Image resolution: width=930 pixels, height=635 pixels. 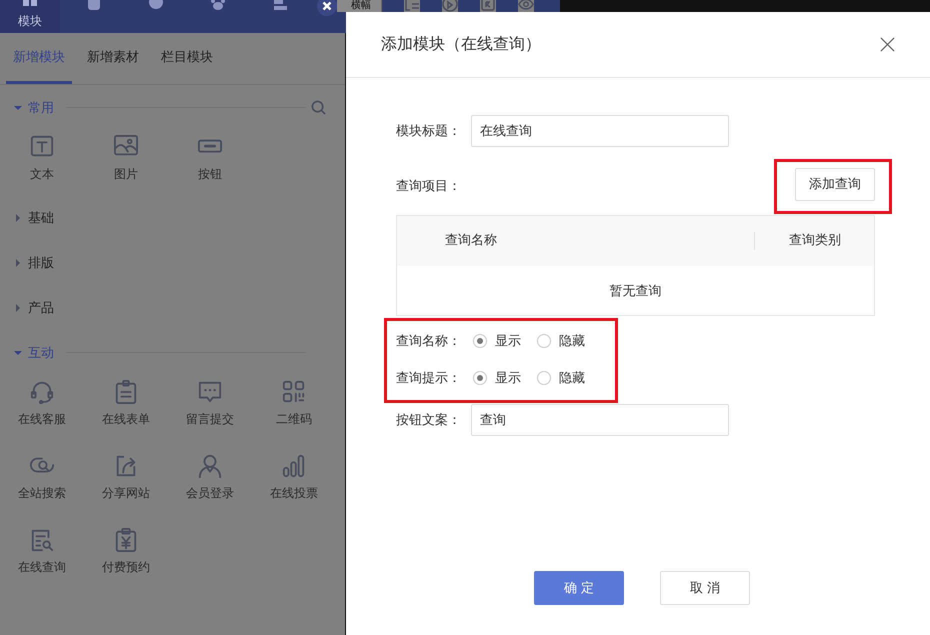 I want to click on panel-tab: 新增模块, so click(x=39, y=66).